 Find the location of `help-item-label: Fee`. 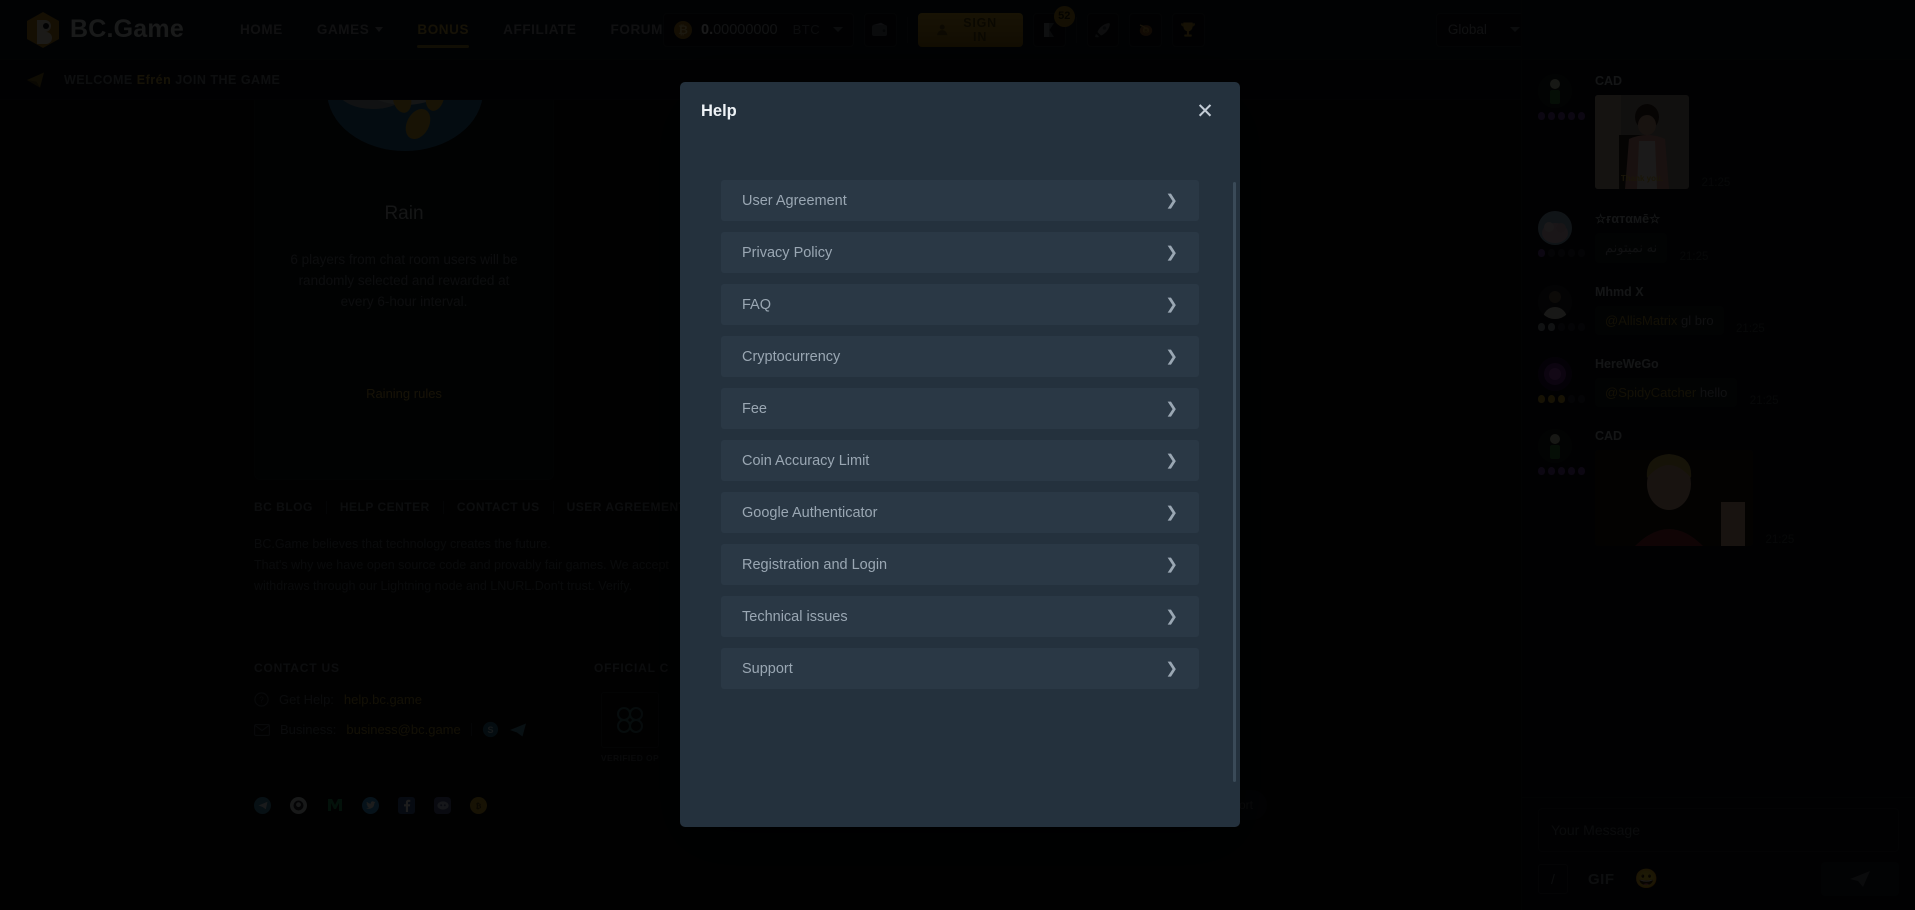

help-item-label: Fee is located at coordinates (754, 408).